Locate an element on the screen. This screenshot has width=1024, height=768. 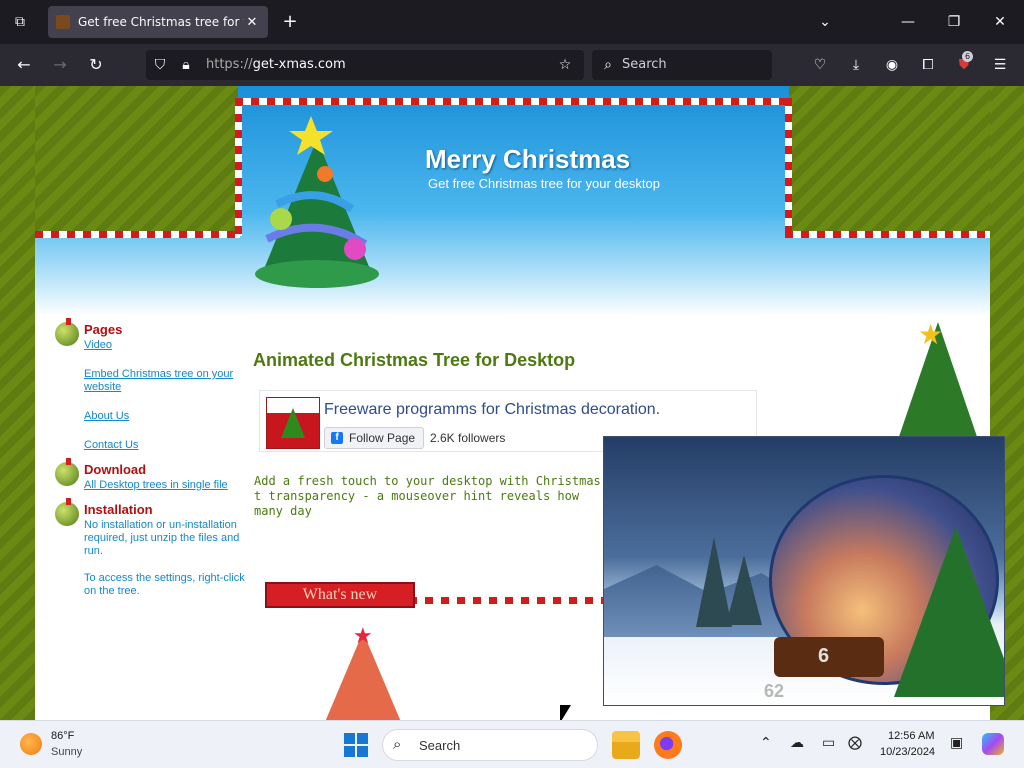
sun-icon is located at coordinates (31, 744).